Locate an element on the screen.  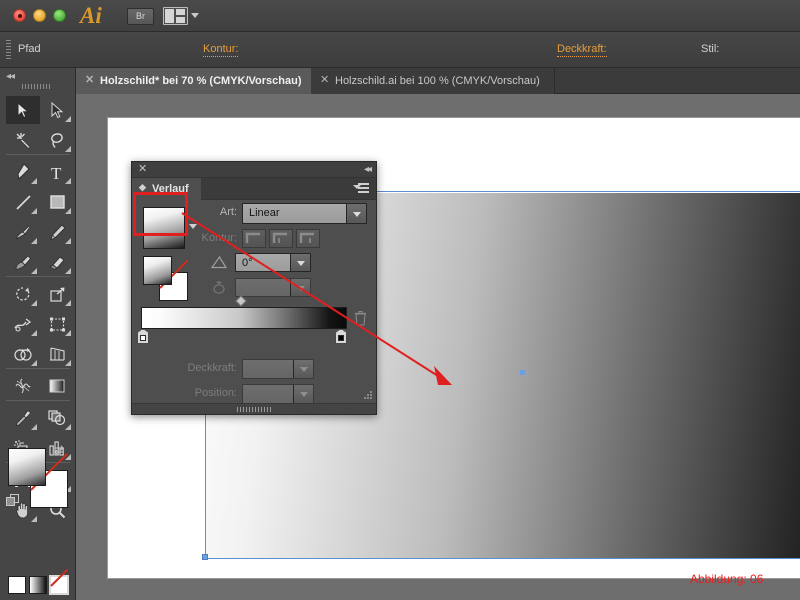
fill-mode-buttons is located at coordinates (39, 585).